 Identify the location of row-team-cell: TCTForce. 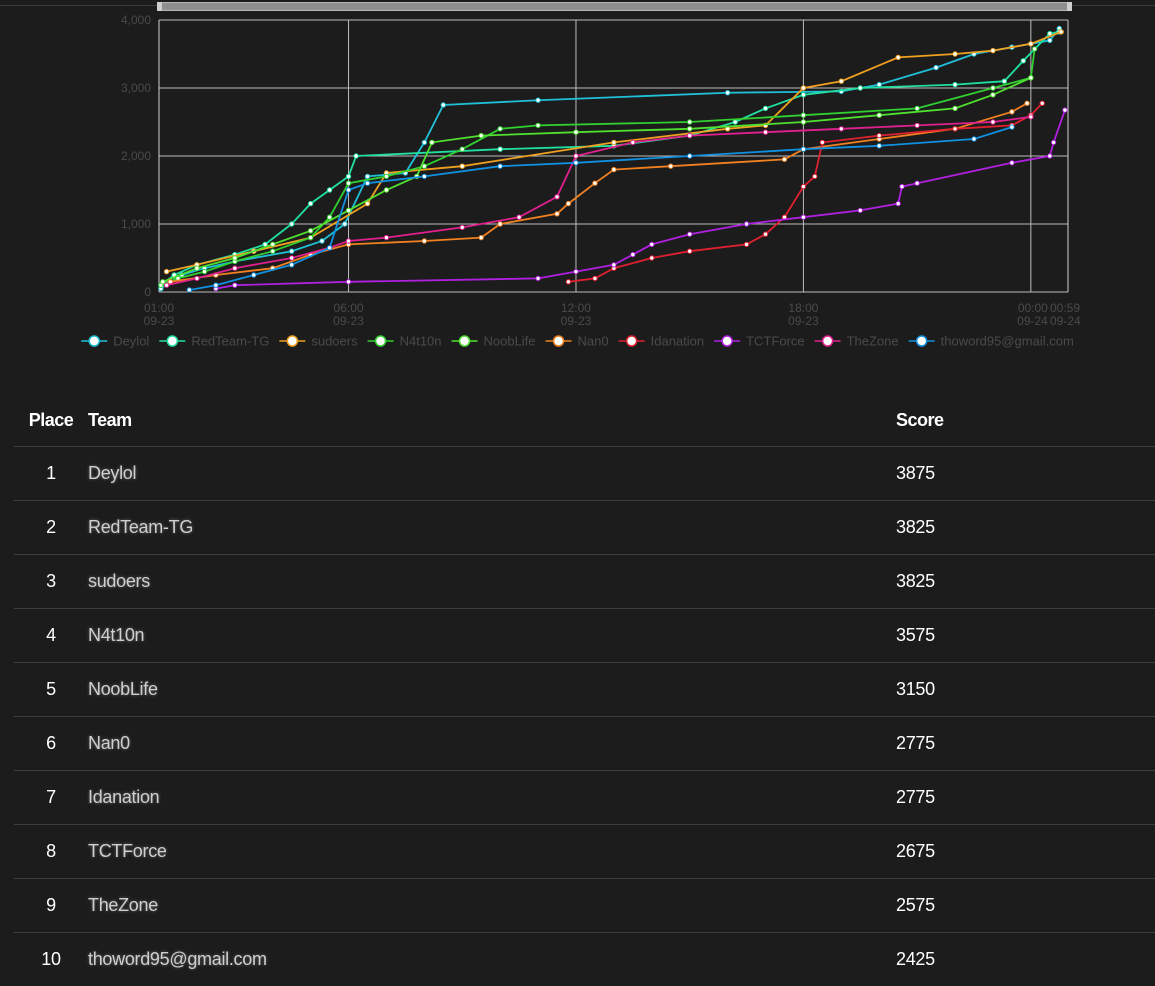
(492, 852).